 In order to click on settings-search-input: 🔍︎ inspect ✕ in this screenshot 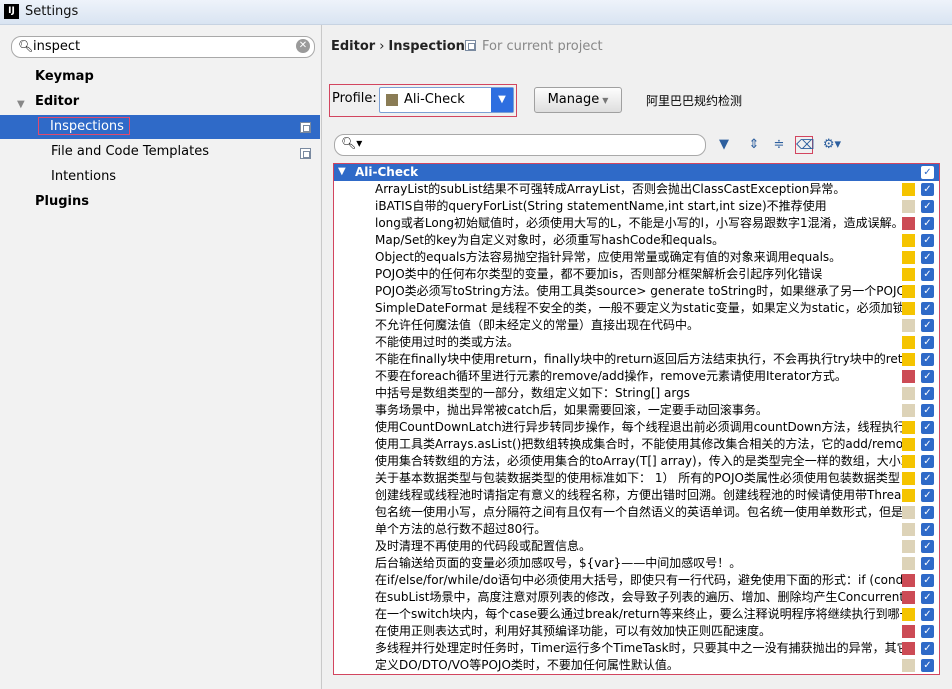, I will do `click(163, 47)`.